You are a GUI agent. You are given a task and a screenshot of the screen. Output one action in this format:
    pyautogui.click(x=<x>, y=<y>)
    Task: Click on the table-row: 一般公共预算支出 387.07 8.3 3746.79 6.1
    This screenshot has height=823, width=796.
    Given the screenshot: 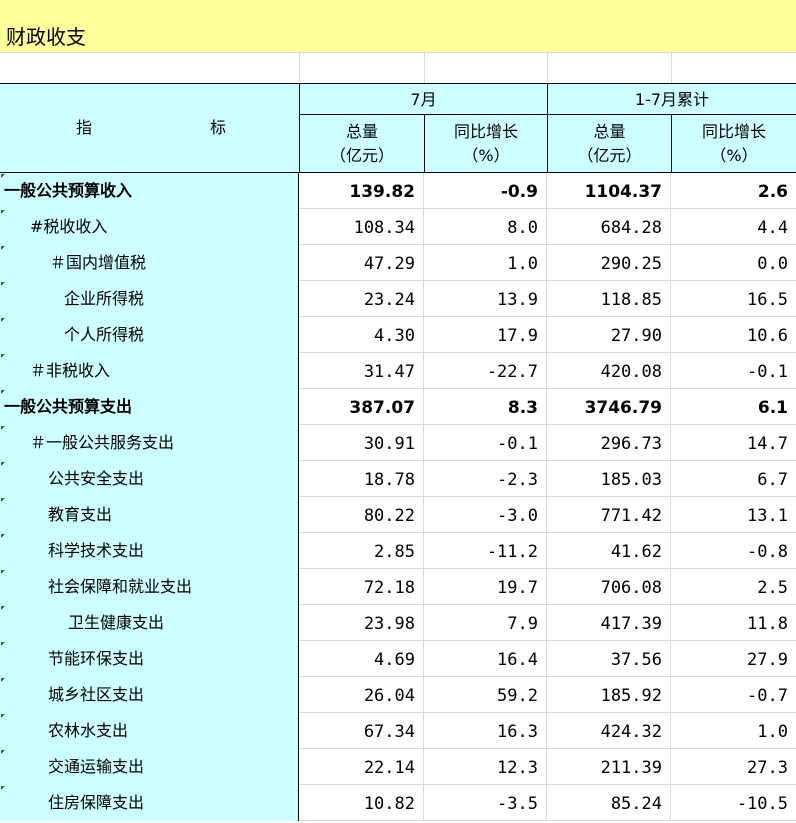 What is the action you would take?
    pyautogui.click(x=398, y=407)
    